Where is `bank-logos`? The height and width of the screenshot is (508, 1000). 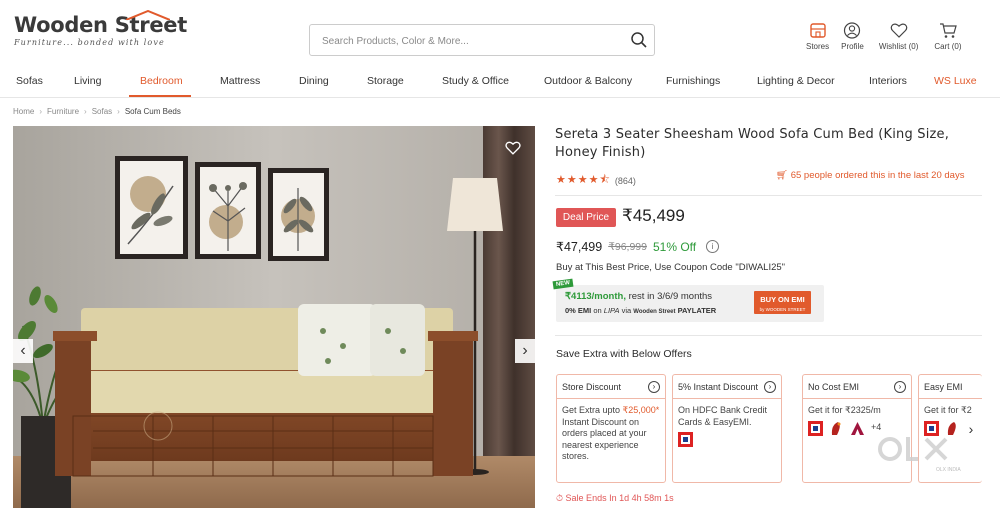
bank-logos is located at coordinates (727, 439).